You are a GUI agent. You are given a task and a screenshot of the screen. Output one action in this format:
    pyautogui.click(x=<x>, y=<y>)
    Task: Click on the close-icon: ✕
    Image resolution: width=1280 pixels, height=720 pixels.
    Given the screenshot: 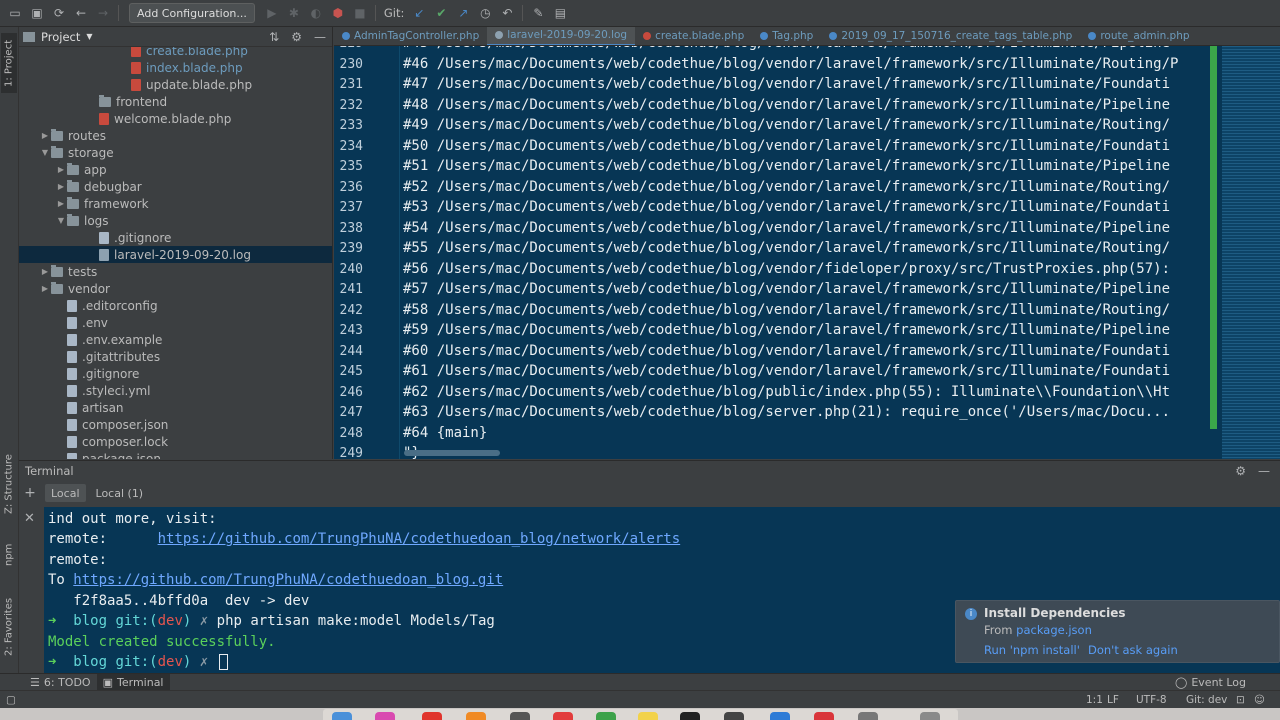 What is the action you would take?
    pyautogui.click(x=29, y=518)
    